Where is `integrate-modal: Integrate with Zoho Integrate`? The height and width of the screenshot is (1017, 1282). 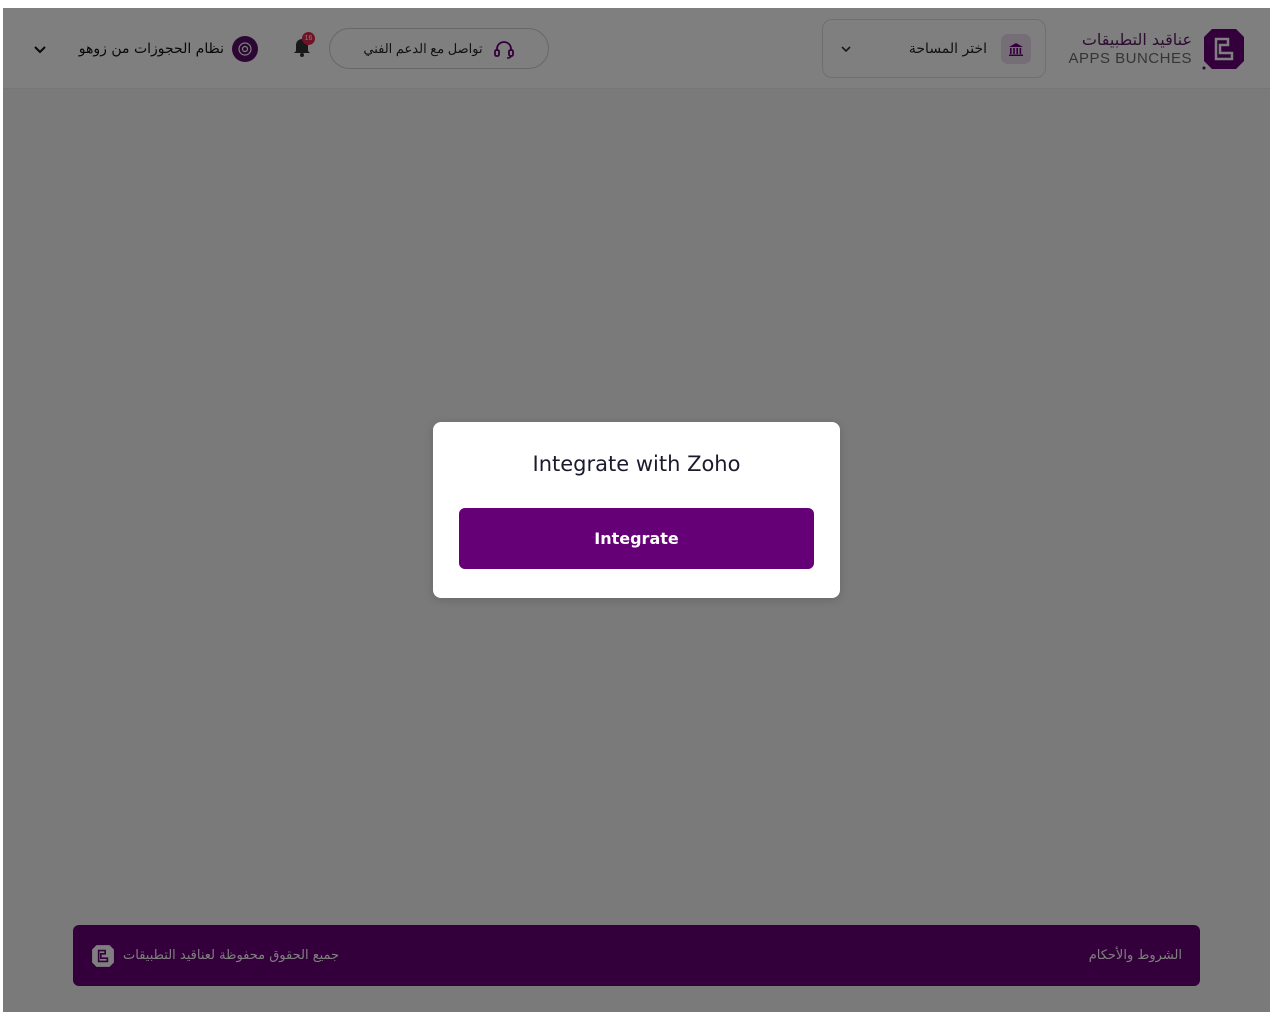
integrate-modal: Integrate with Zoho Integrate is located at coordinates (636, 510).